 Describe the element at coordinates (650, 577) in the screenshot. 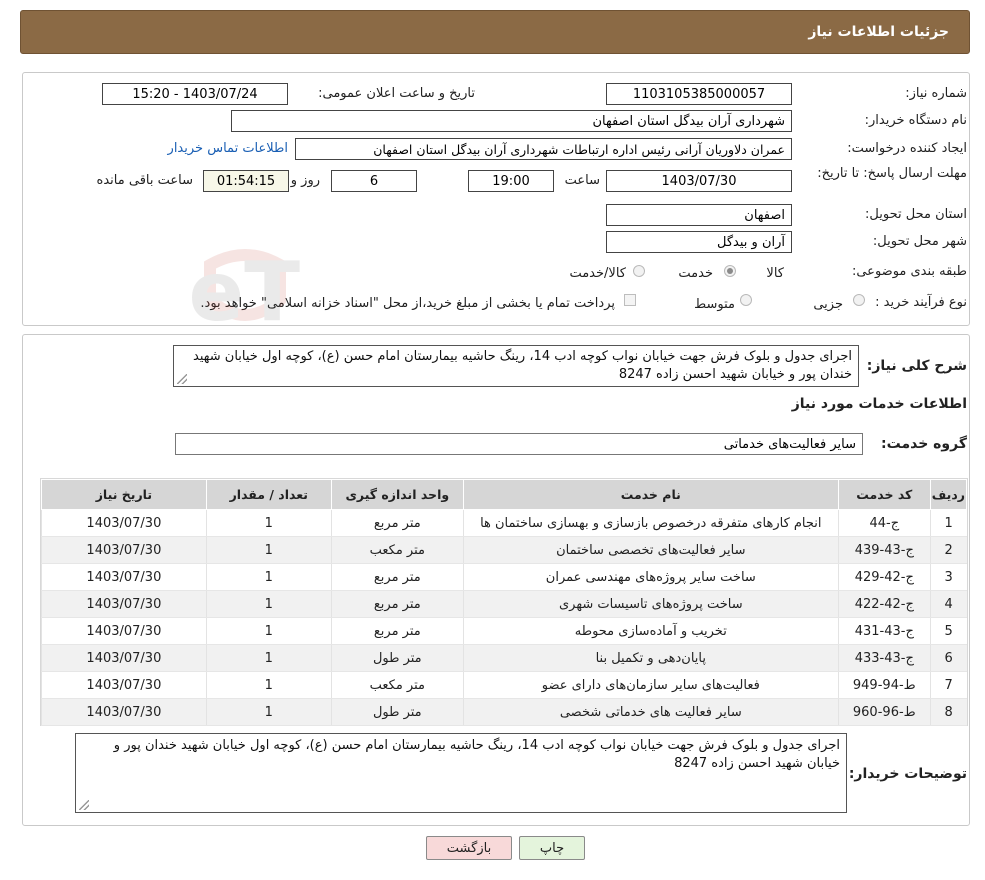

I see `cell-service-name: ساخت سایر پروژه‌های مهندسی عمران` at that location.